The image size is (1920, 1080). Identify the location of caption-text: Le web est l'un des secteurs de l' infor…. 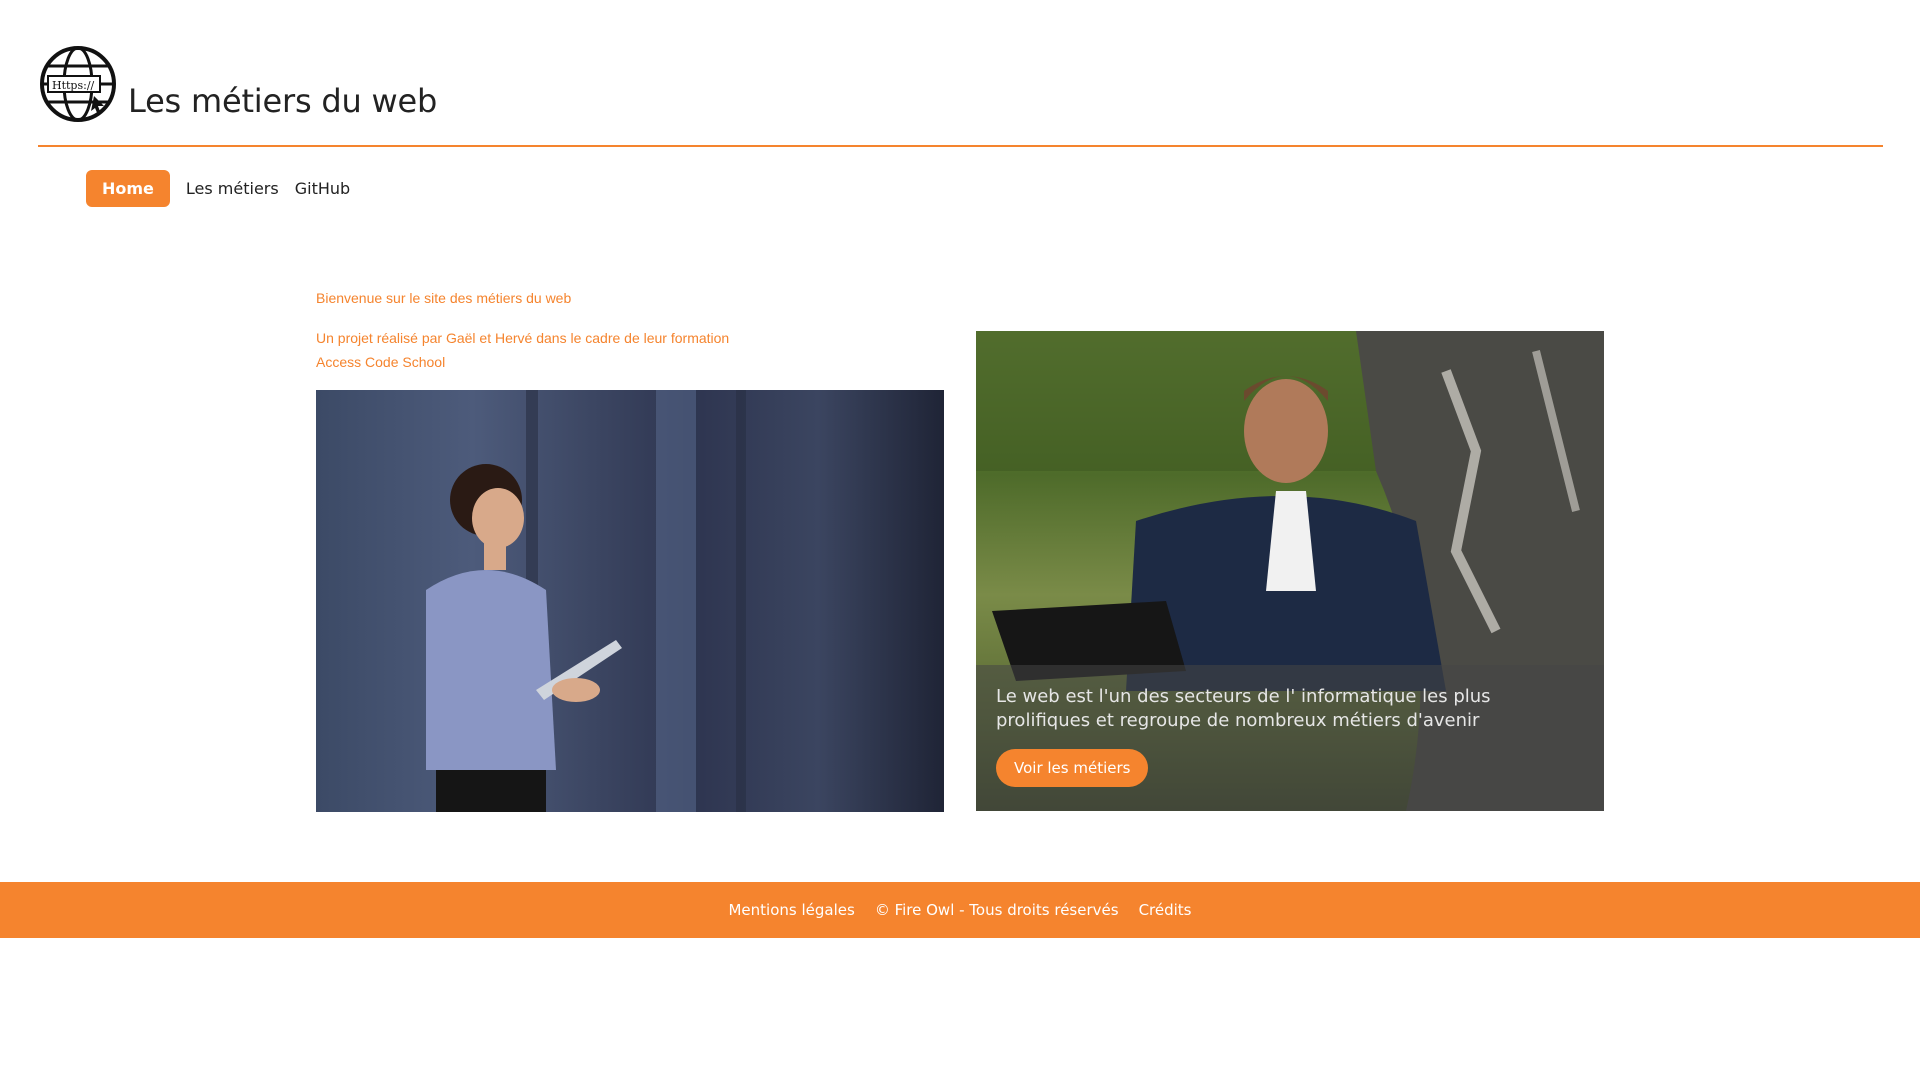
(1243, 708).